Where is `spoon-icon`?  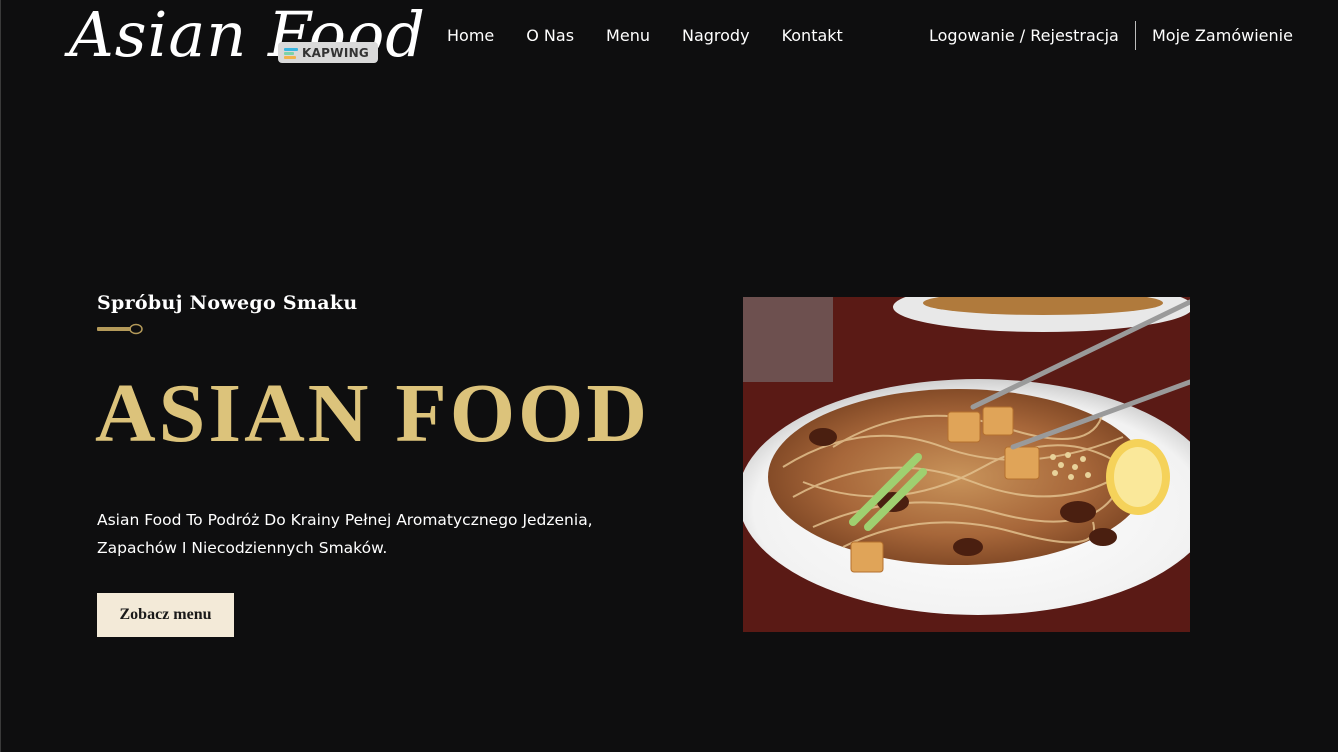
spoon-icon is located at coordinates (120, 329).